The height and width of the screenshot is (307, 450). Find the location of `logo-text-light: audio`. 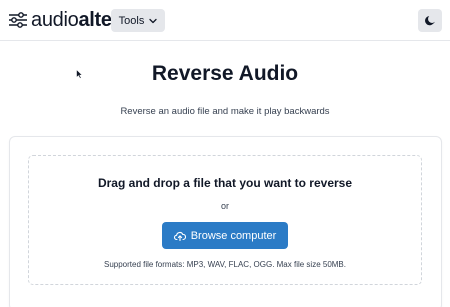

logo-text-light: audio is located at coordinates (55, 20).